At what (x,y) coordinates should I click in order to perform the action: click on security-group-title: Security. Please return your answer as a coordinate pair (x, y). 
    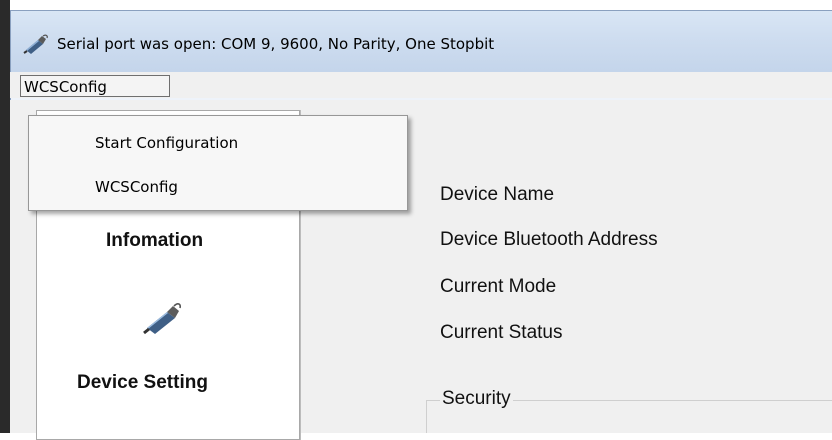
    Looking at the image, I should click on (476, 399).